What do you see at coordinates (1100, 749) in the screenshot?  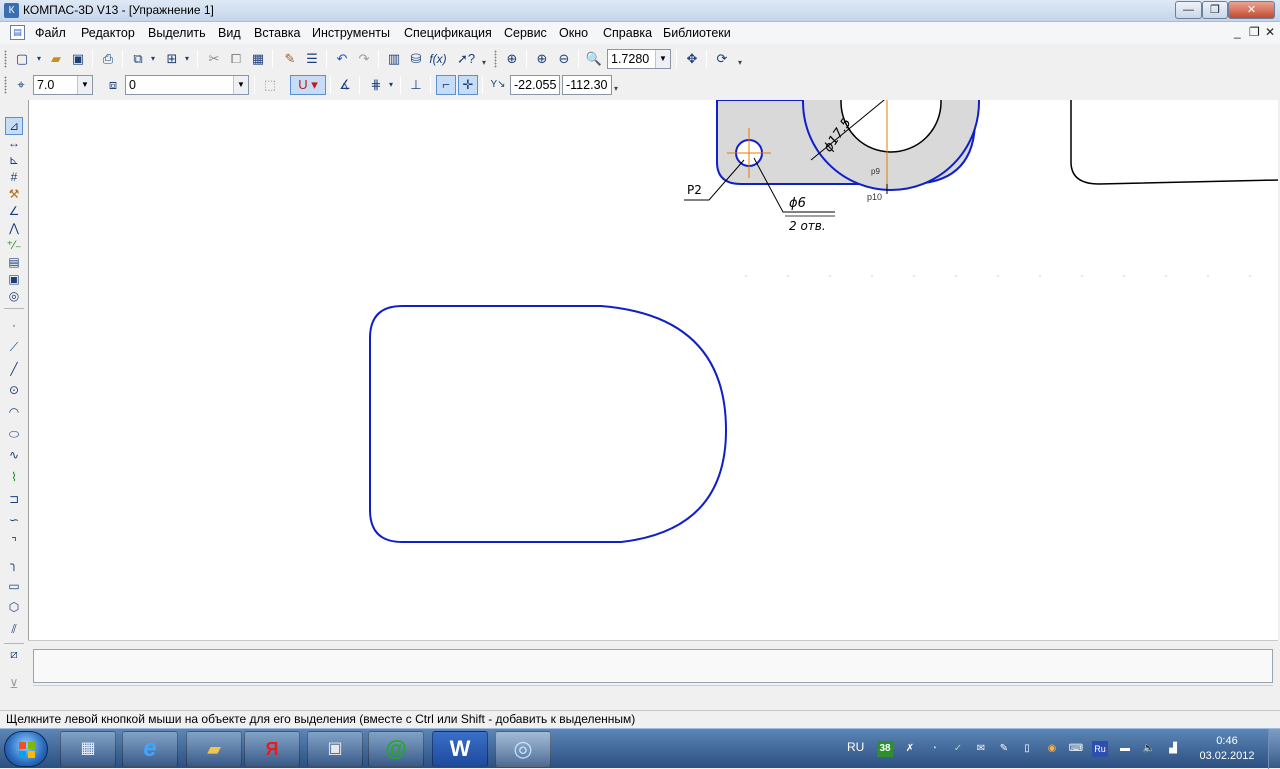 I see `tray-ru-icon: Ru` at bounding box center [1100, 749].